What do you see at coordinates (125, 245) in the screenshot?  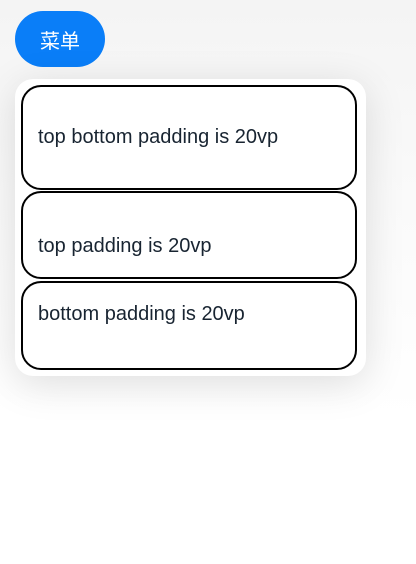 I see `menu-item-label: top padding is 20vp` at bounding box center [125, 245].